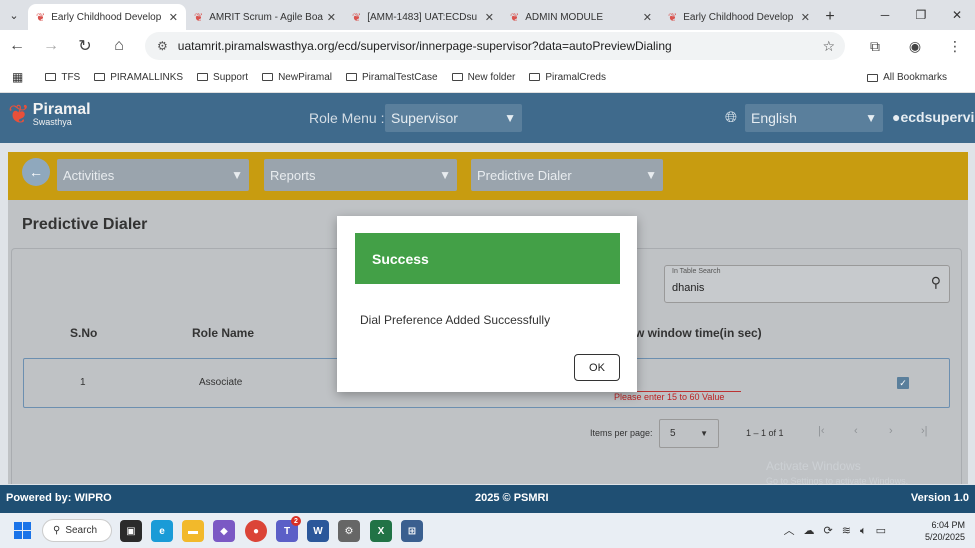 The height and width of the screenshot is (548, 975). What do you see at coordinates (885, 15) in the screenshot?
I see `minimize-icon: ─` at bounding box center [885, 15].